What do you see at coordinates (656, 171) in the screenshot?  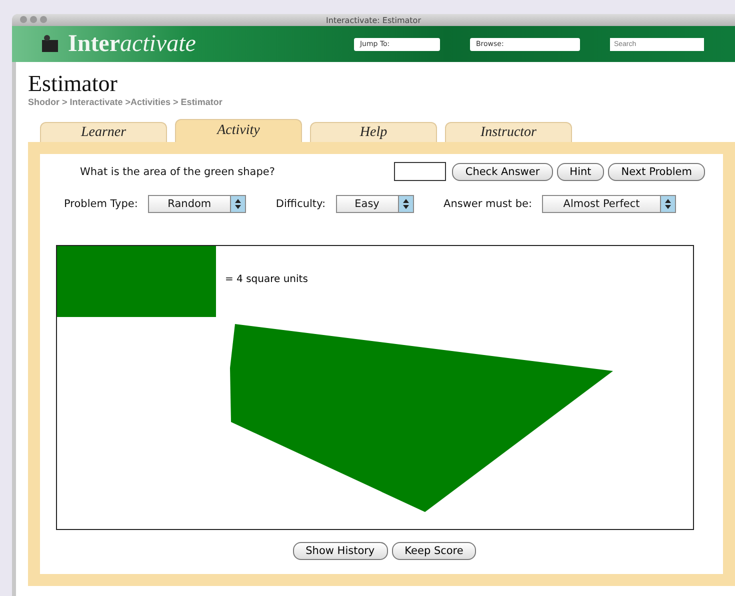 I see `action-button: Next Problem` at bounding box center [656, 171].